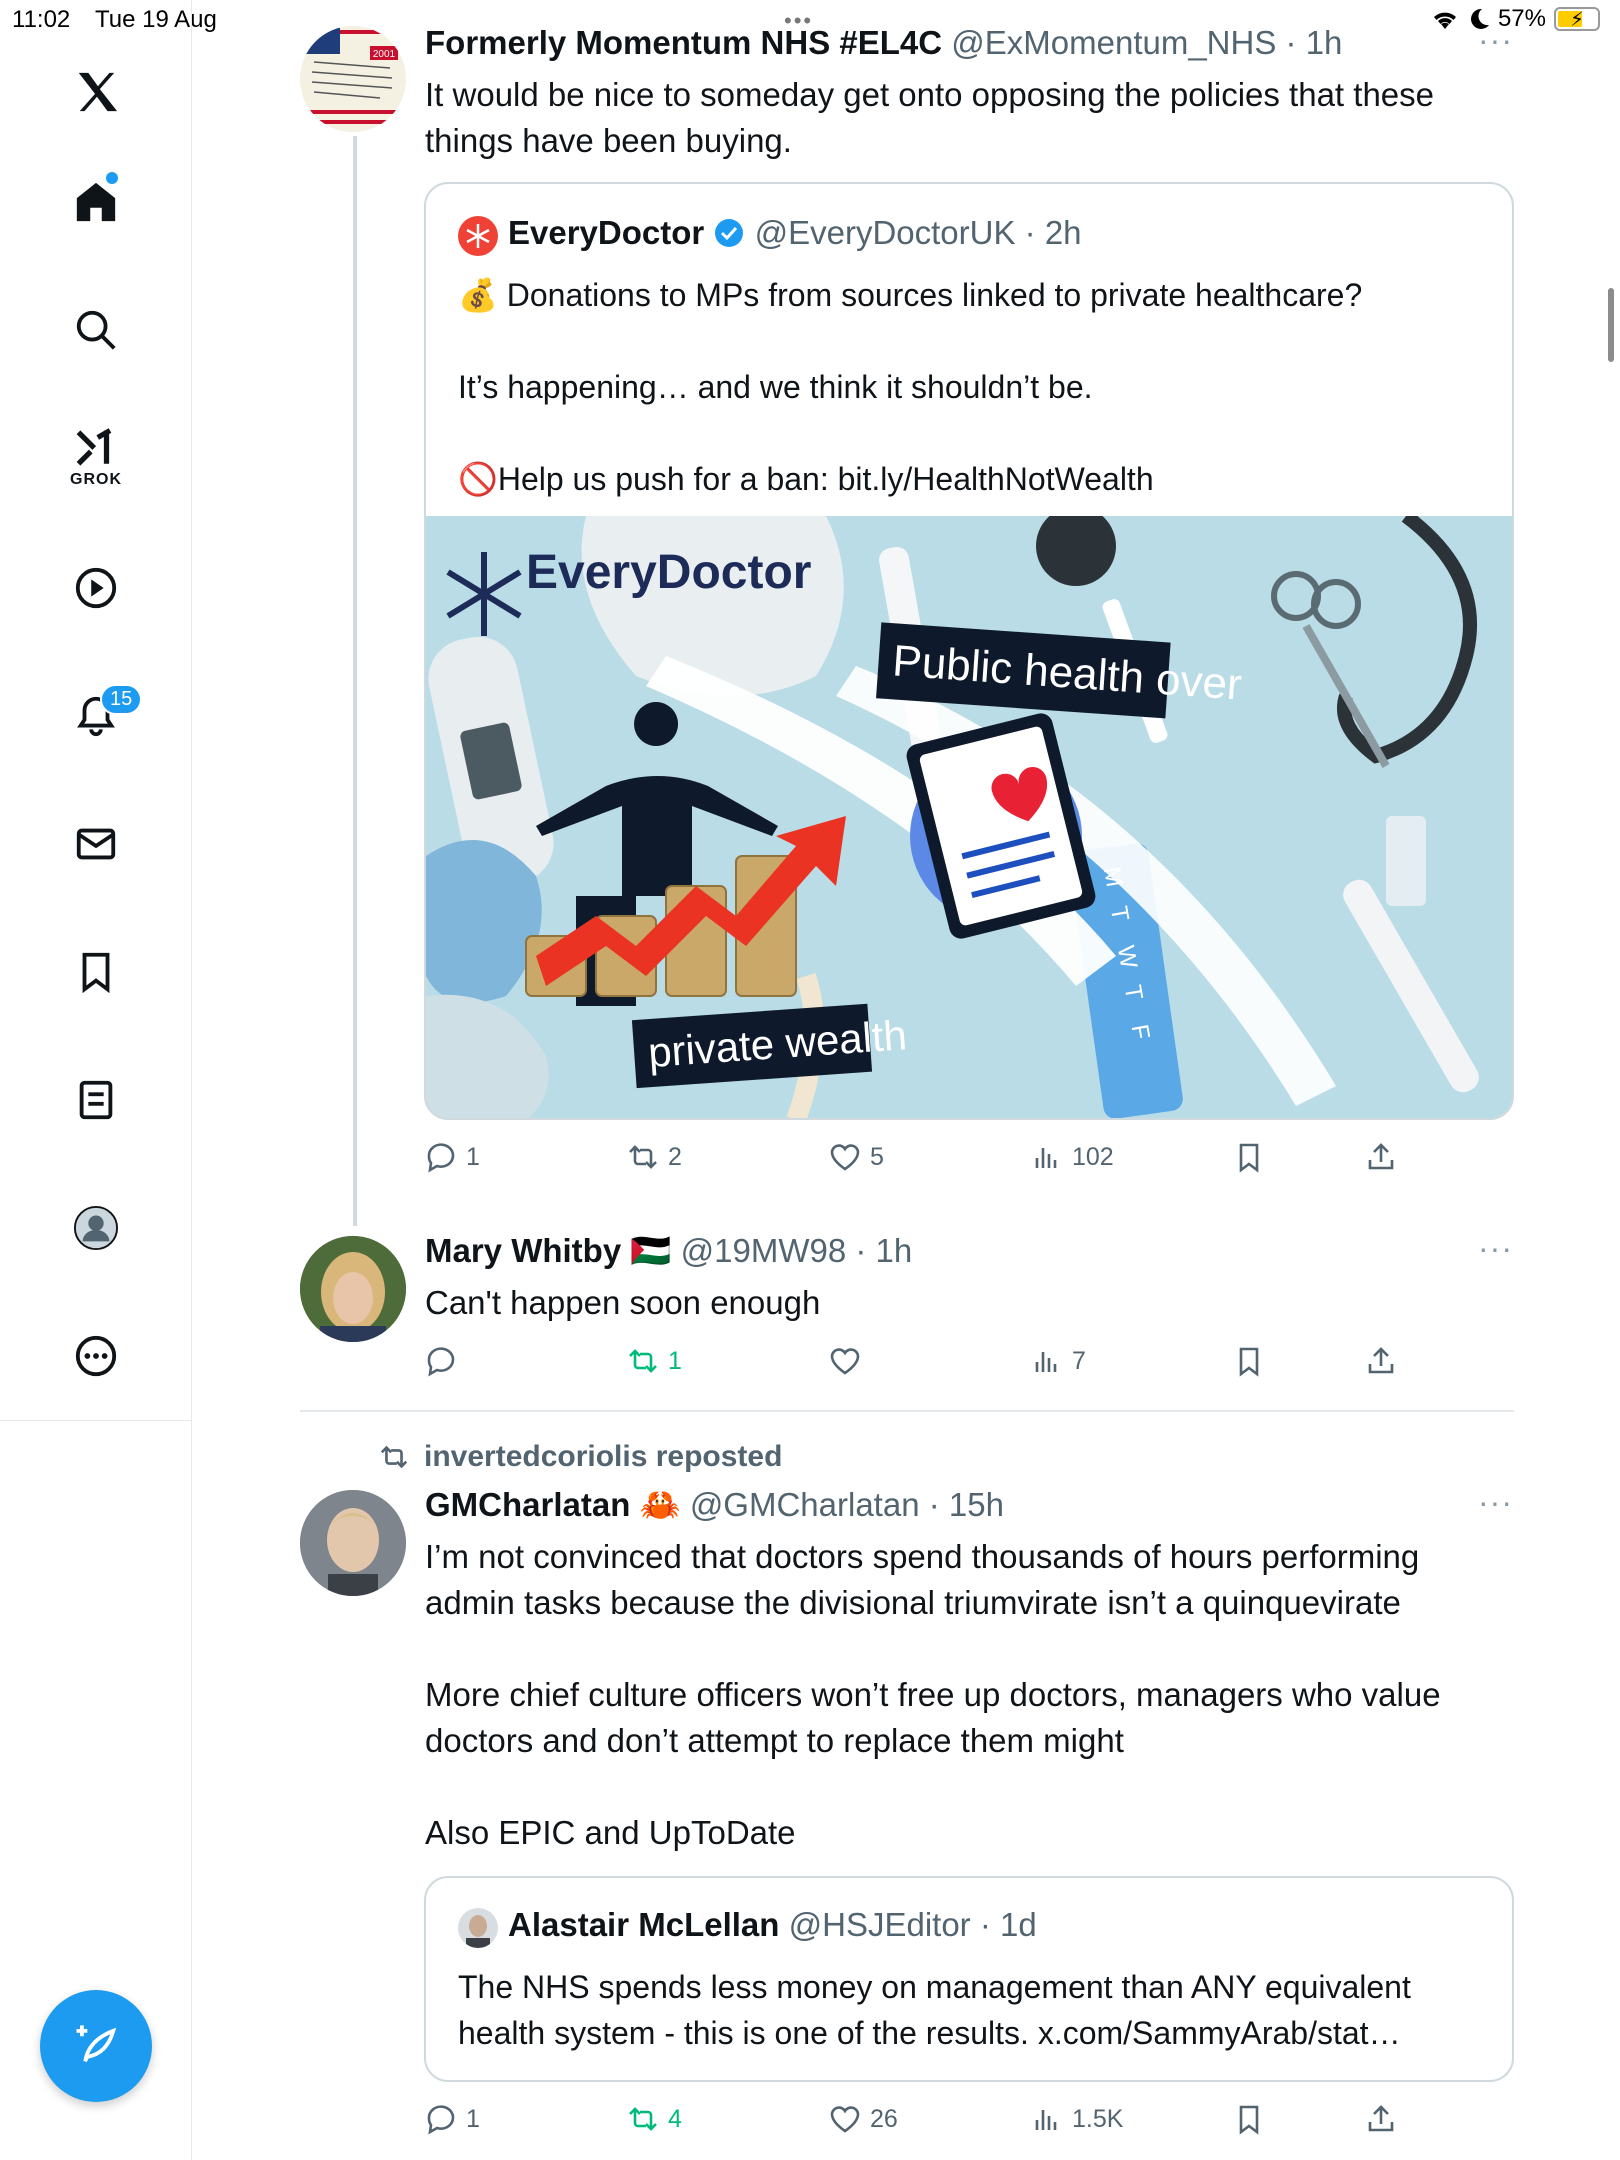  Describe the element at coordinates (353, 79) in the screenshot. I see `avatar: 2001` at that location.